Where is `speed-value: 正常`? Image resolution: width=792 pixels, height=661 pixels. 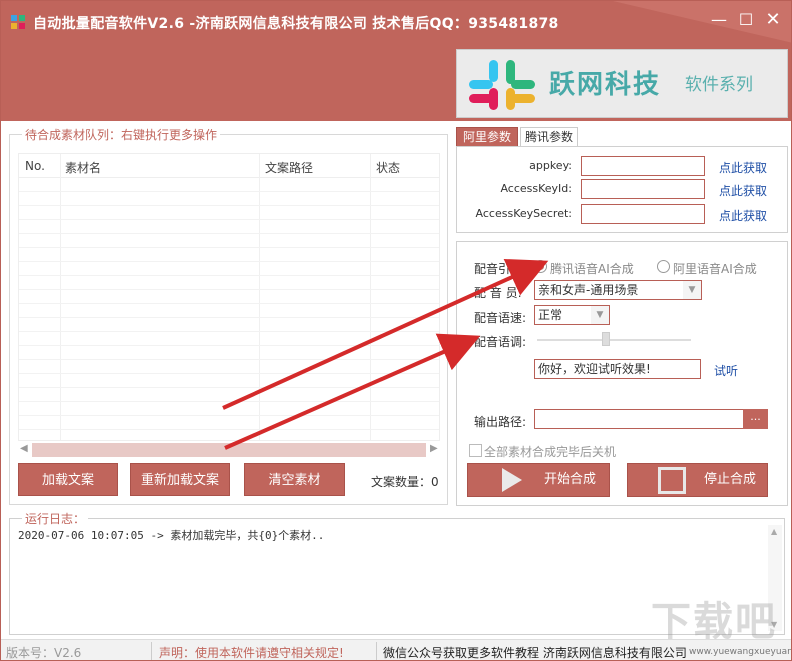 speed-value: 正常 is located at coordinates (550, 315).